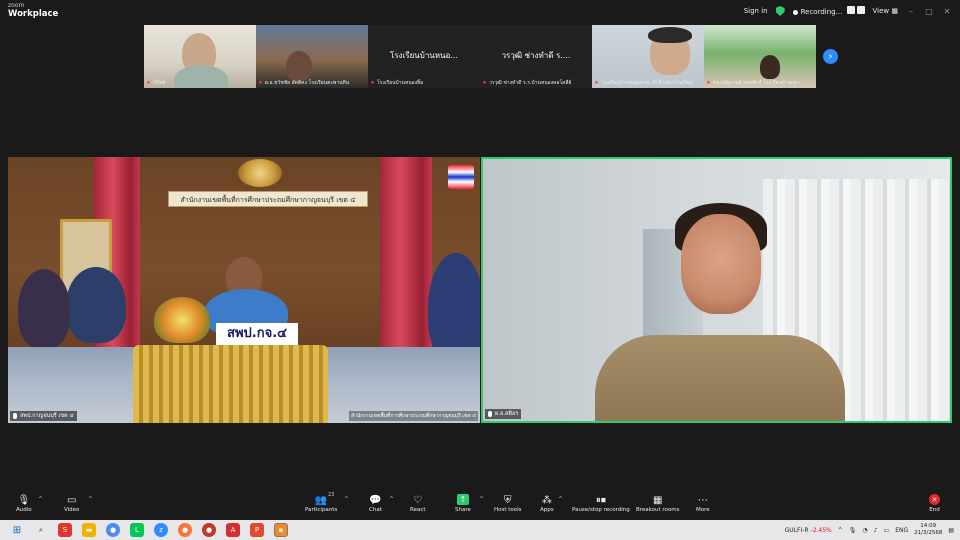  I want to click on pause-stop-recording-button: ⏸⏹ Pause/stop recording, so click(601, 503).